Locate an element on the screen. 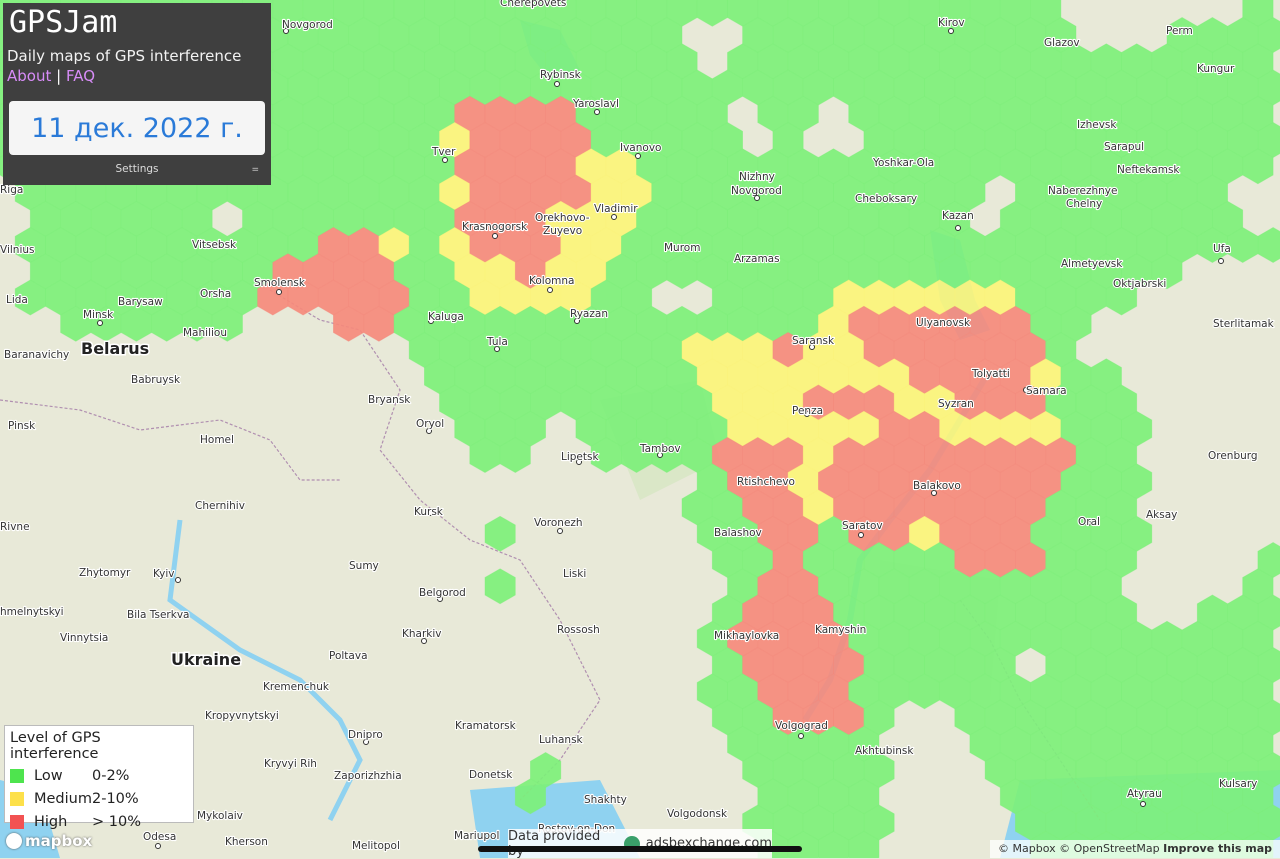  svg-text: Zaporizhzhia is located at coordinates (368, 776).